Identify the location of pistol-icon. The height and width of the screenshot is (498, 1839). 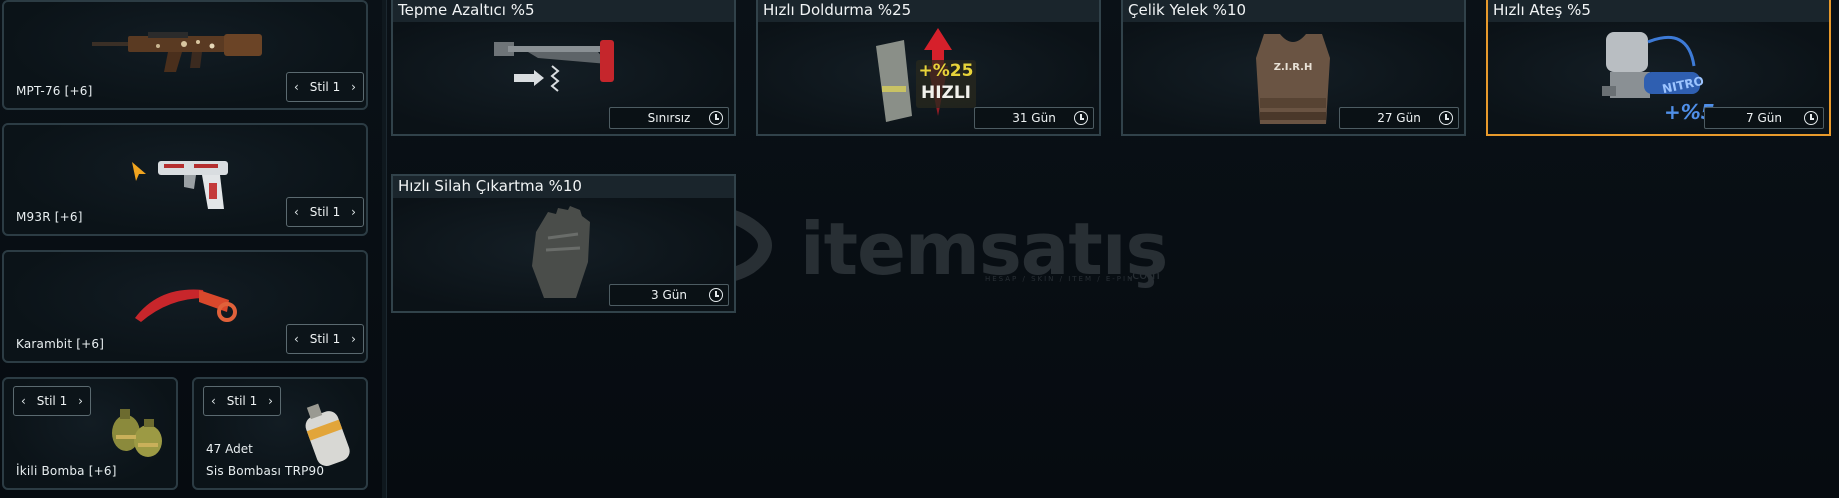
(193, 185).